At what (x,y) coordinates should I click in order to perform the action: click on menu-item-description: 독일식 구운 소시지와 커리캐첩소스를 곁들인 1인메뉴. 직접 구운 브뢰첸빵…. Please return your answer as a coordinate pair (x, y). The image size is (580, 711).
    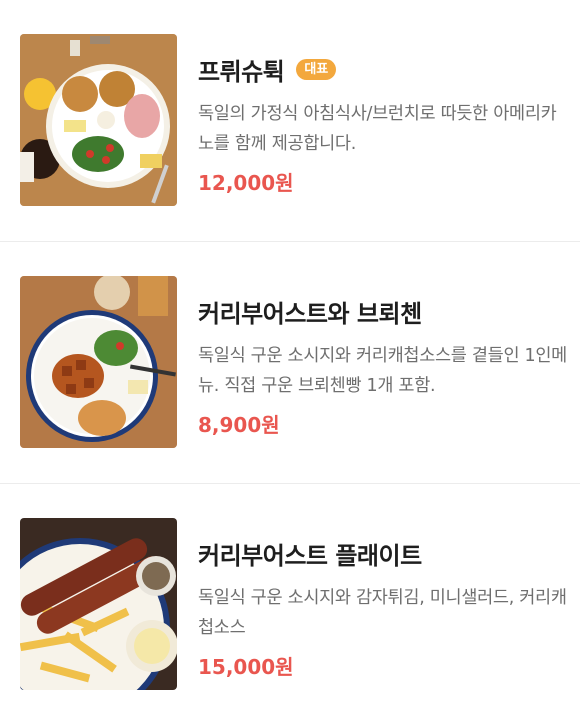
    Looking at the image, I should click on (382, 371).